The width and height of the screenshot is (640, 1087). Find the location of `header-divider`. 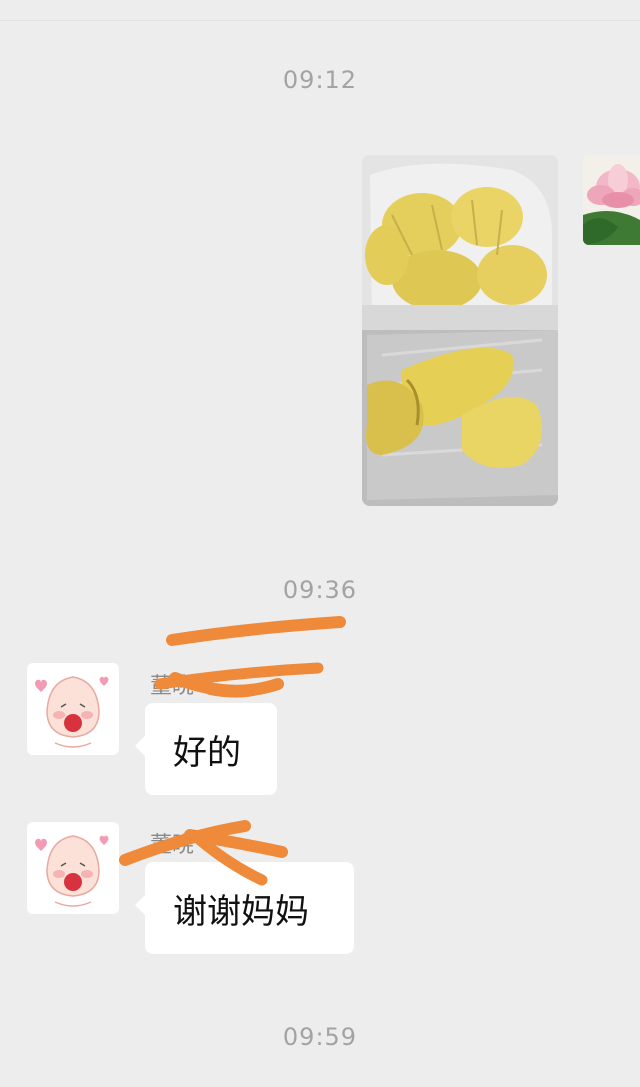

header-divider is located at coordinates (320, 20).